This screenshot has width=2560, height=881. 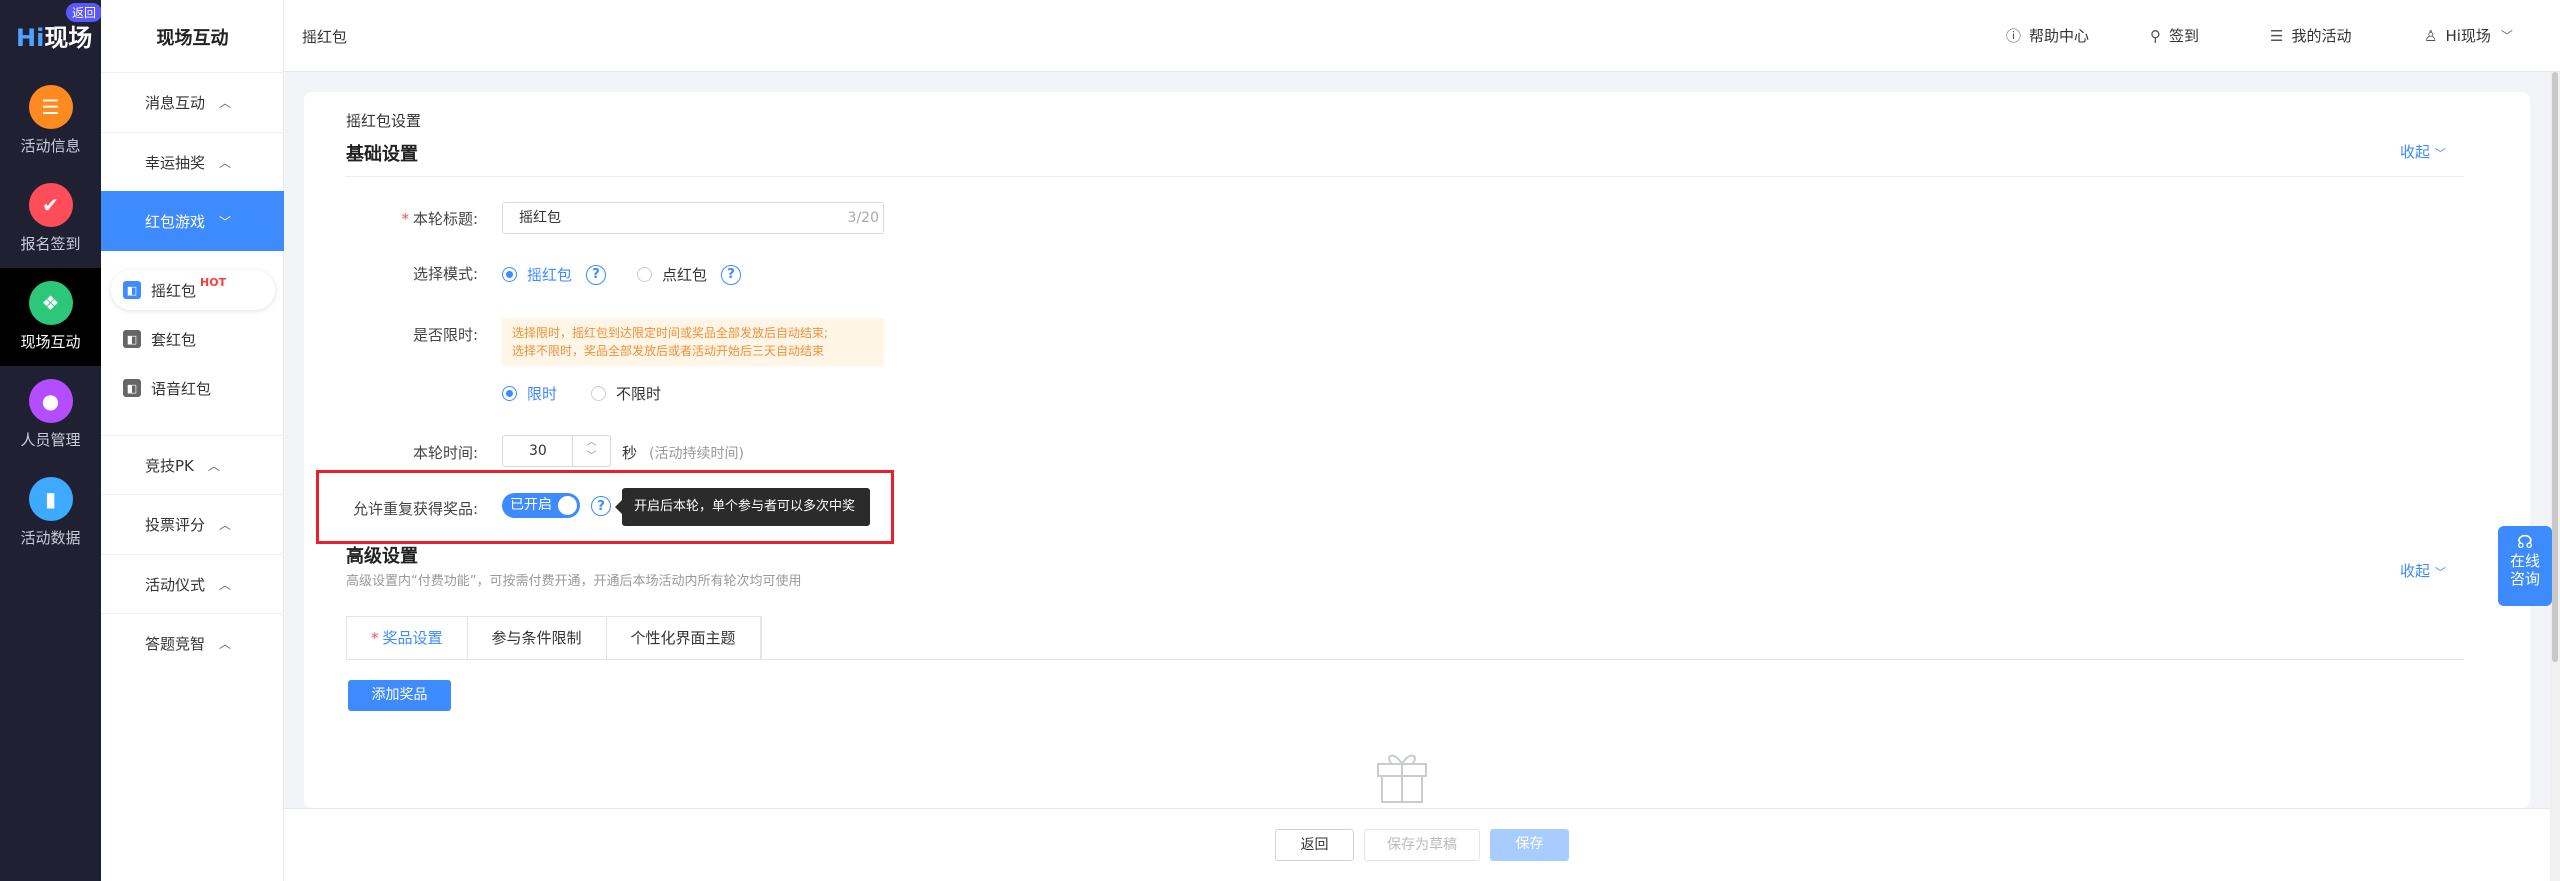 I want to click on repeat-toggle: 已开启, so click(x=541, y=505).